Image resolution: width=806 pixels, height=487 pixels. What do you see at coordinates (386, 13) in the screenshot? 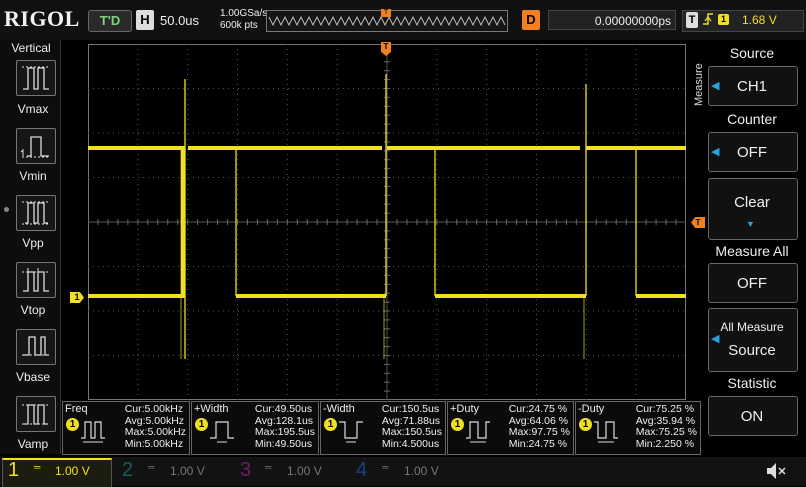
I see `memory-trigger-marker: T` at bounding box center [386, 13].